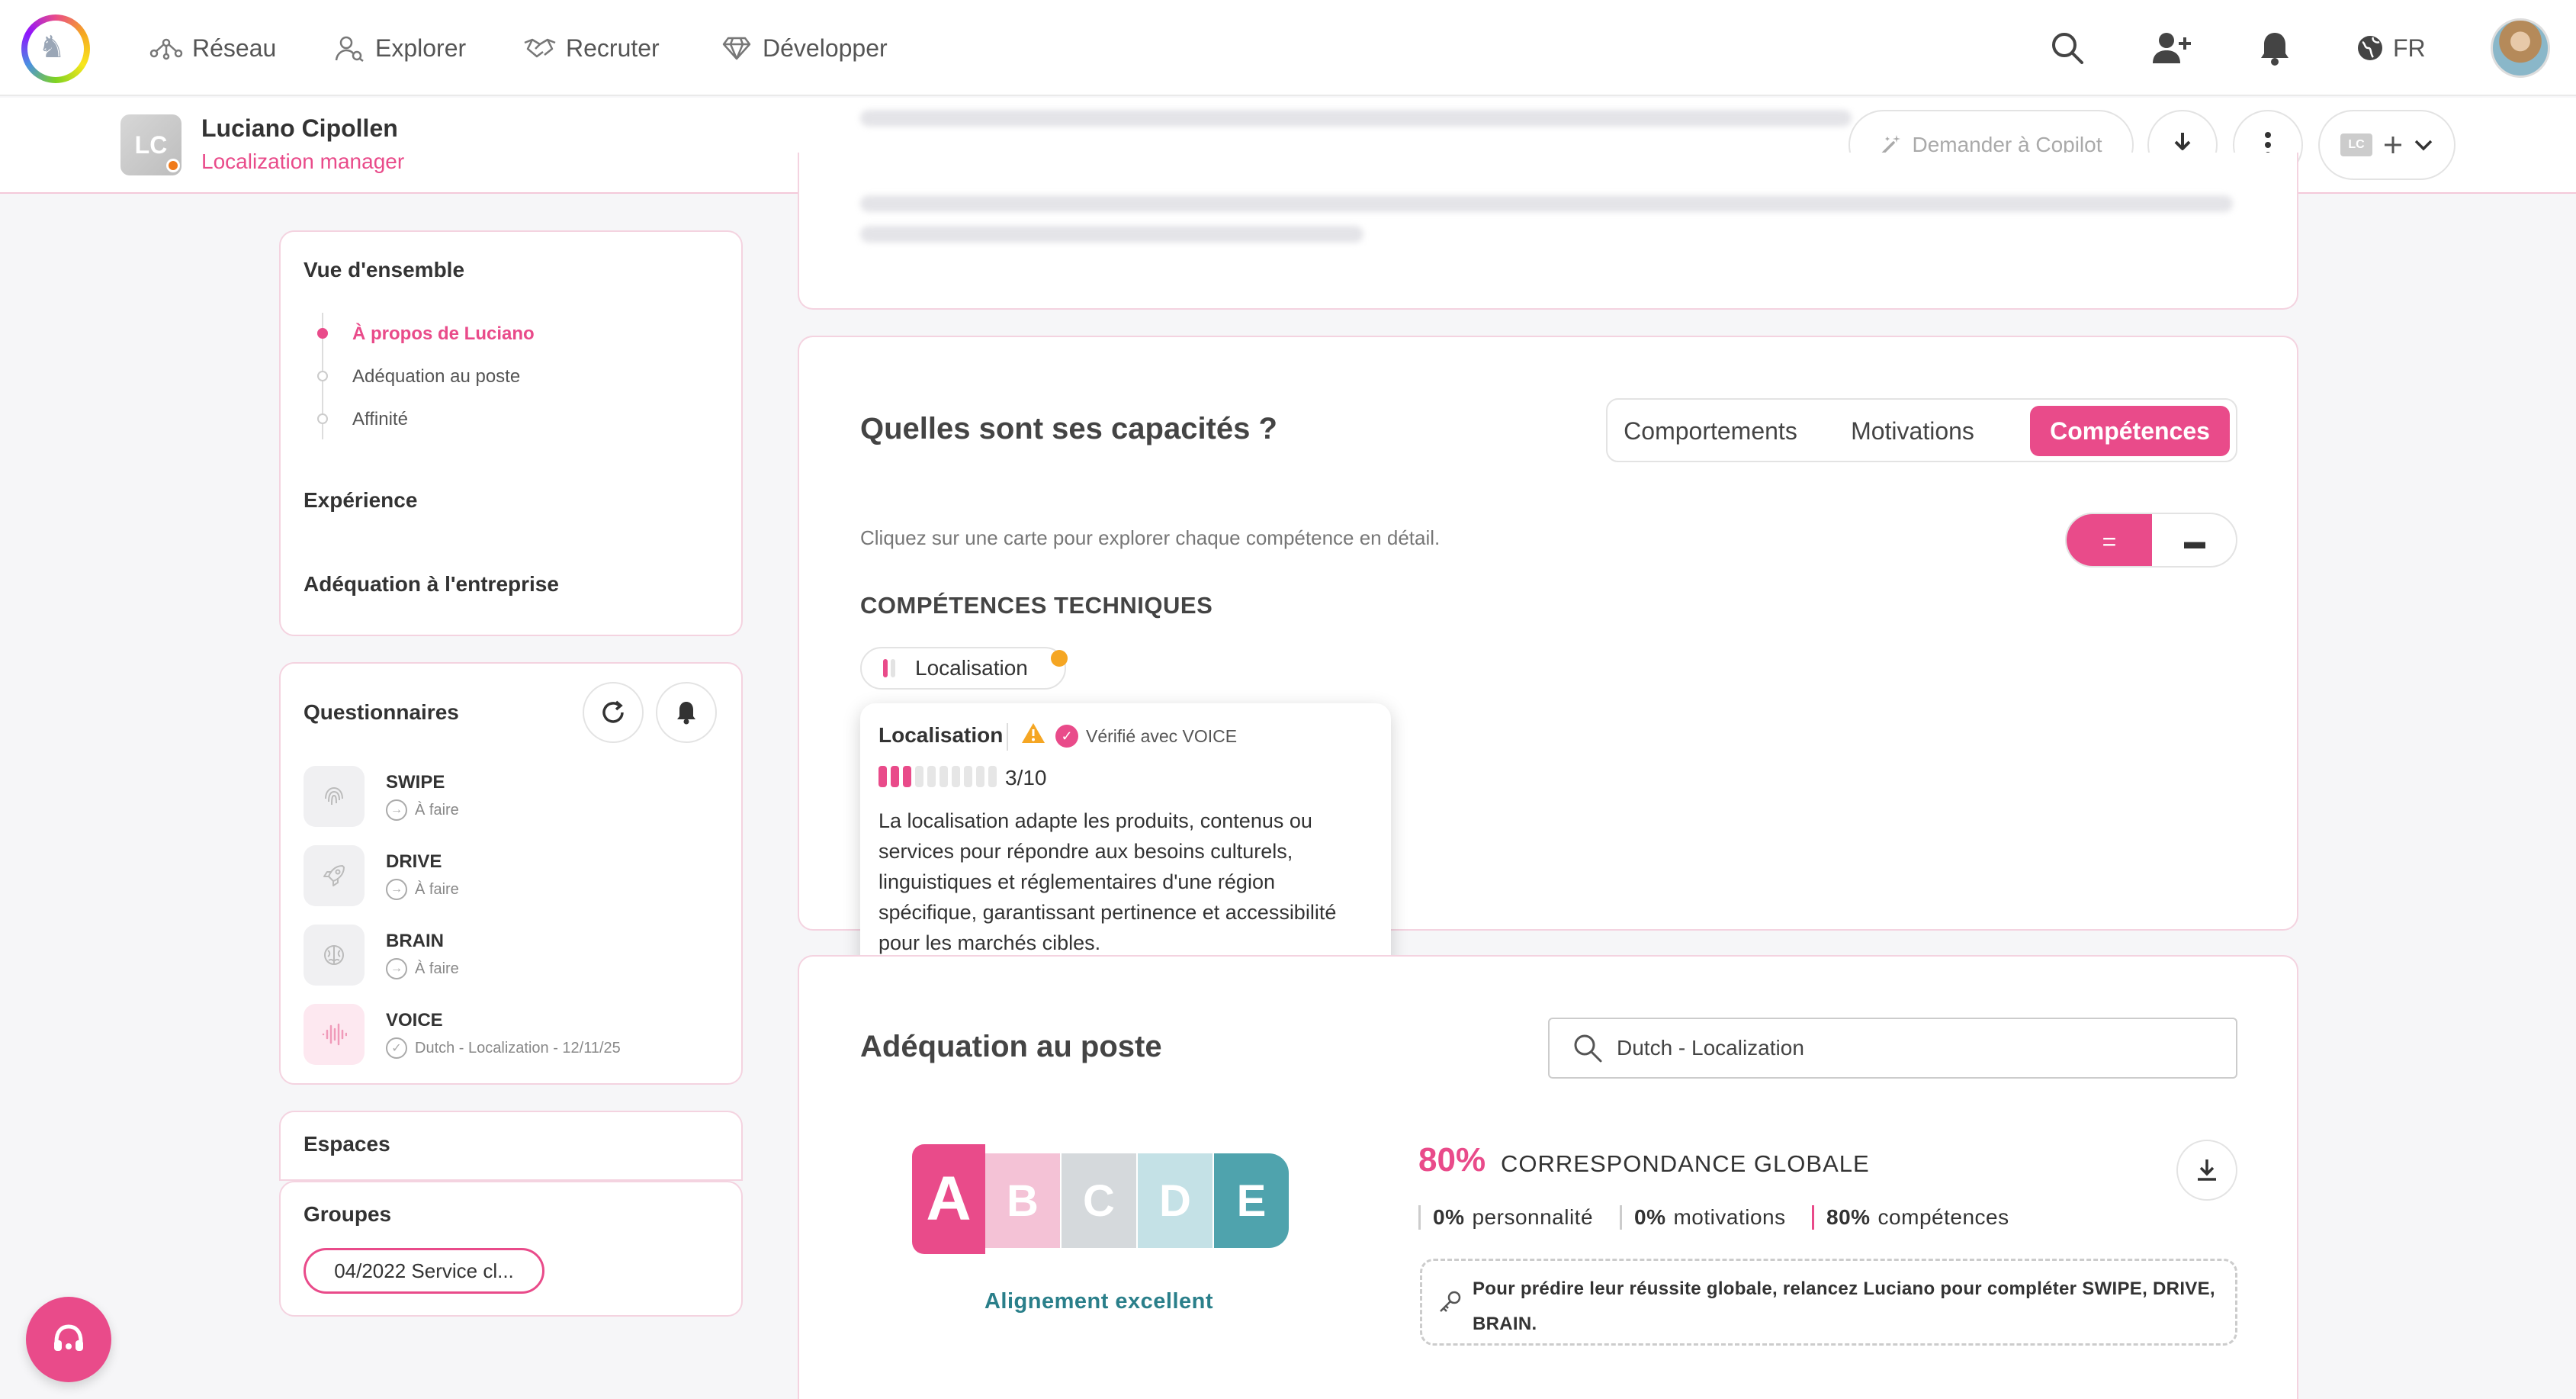 The image size is (2576, 1399). I want to click on headset-icon, so click(68, 1337).